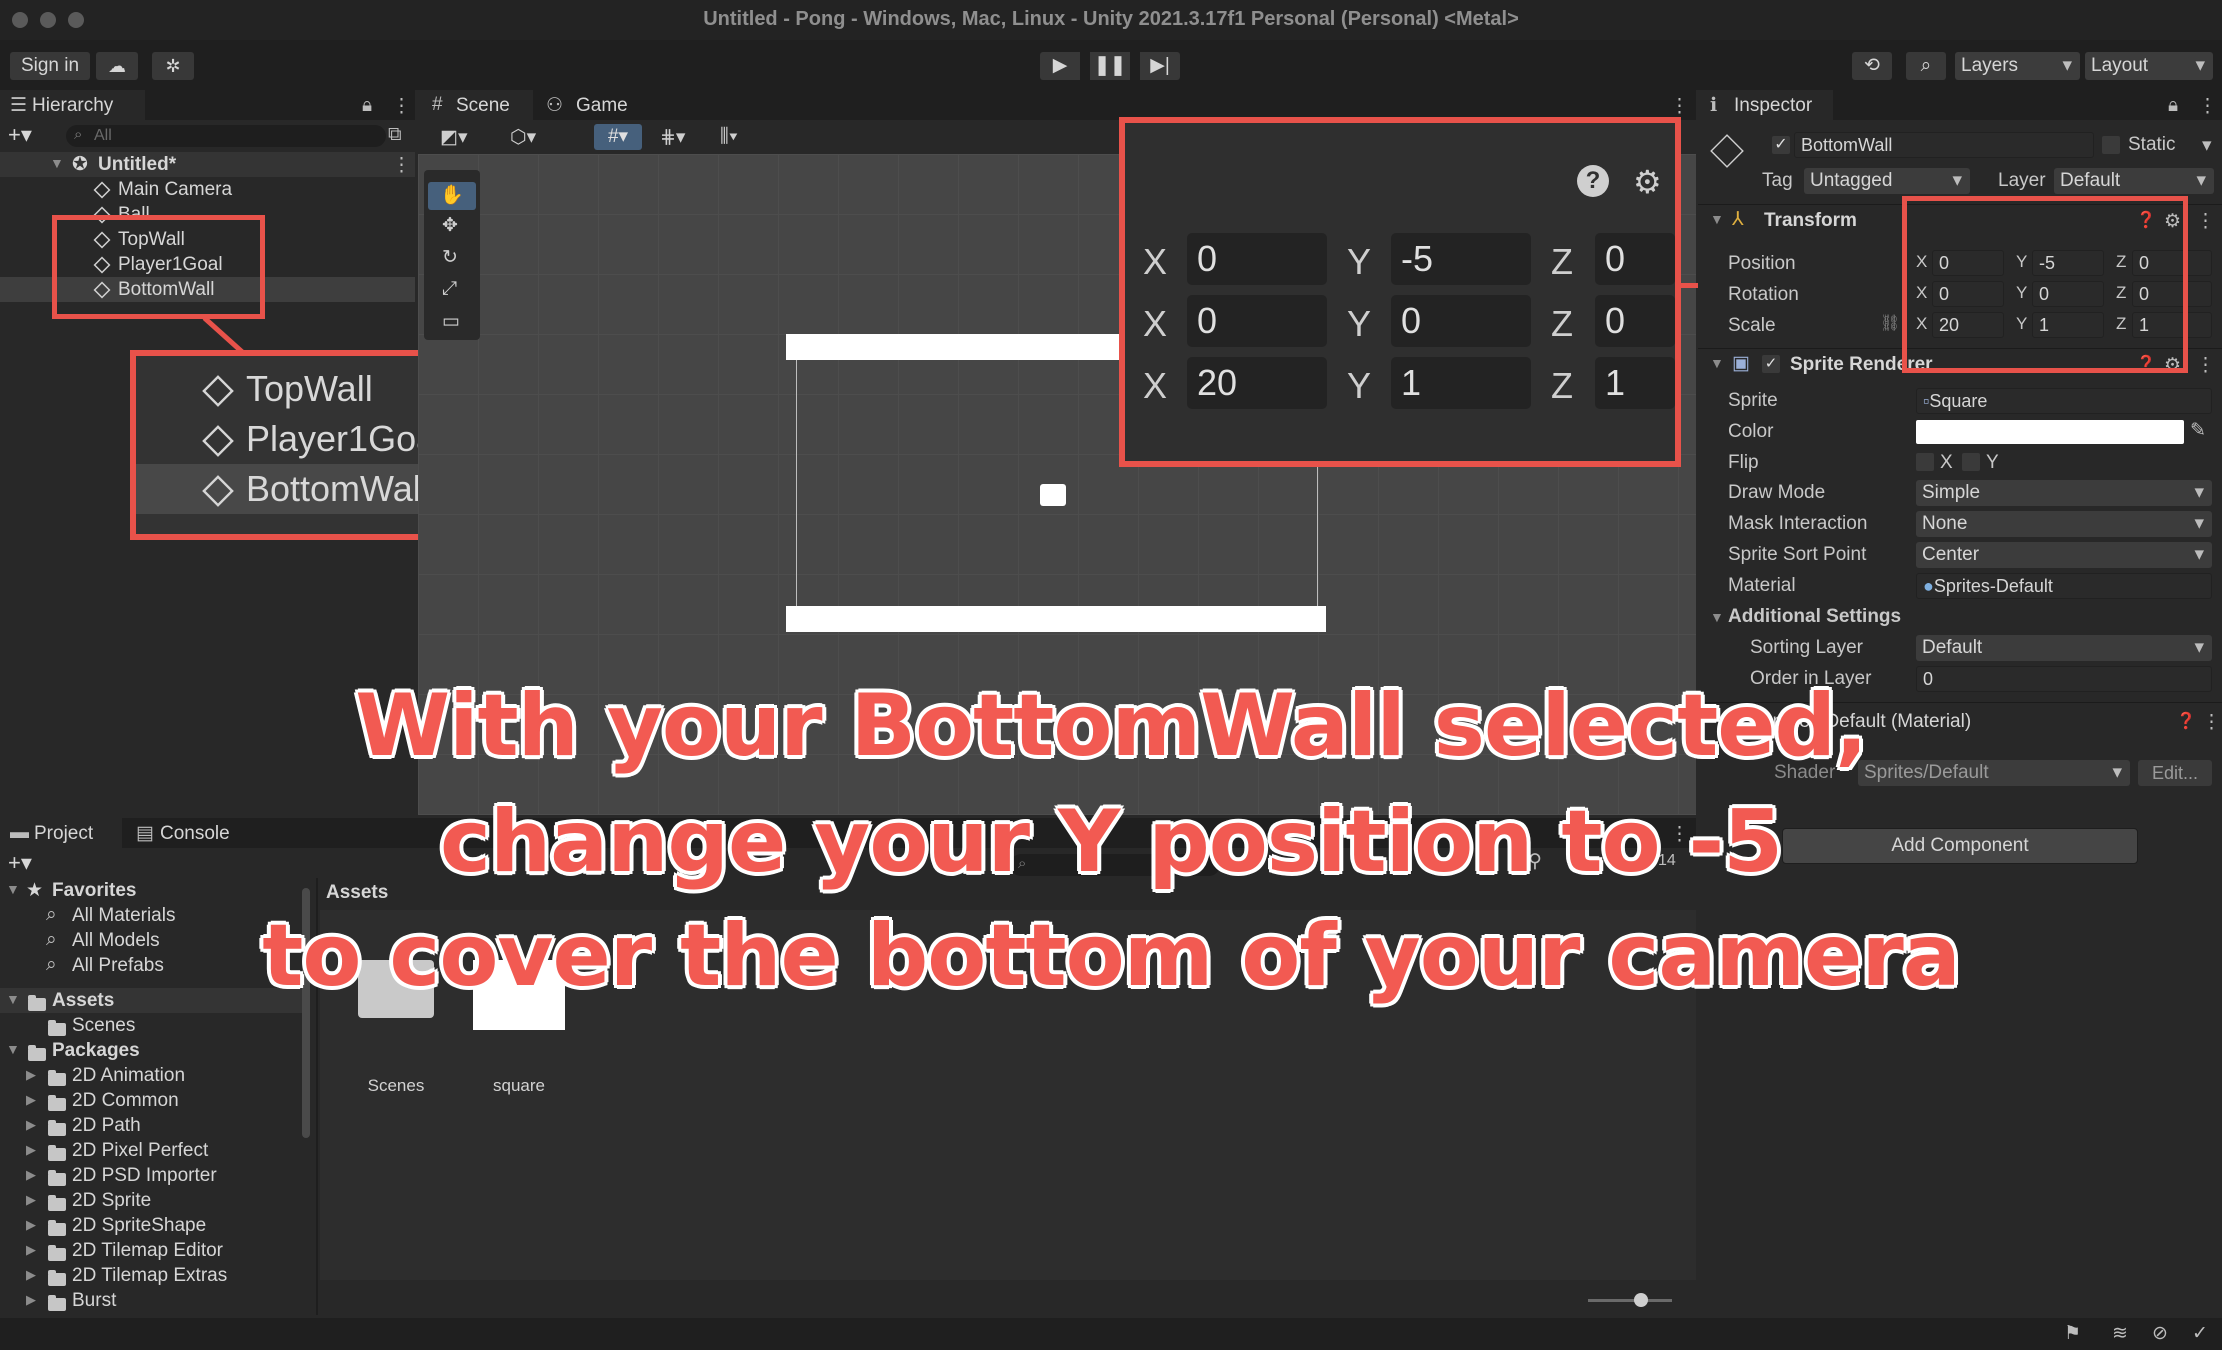 The width and height of the screenshot is (2222, 1350). What do you see at coordinates (207, 164) in the screenshot?
I see `scene-row: ▼ ✪ Untitled* ⋮` at bounding box center [207, 164].